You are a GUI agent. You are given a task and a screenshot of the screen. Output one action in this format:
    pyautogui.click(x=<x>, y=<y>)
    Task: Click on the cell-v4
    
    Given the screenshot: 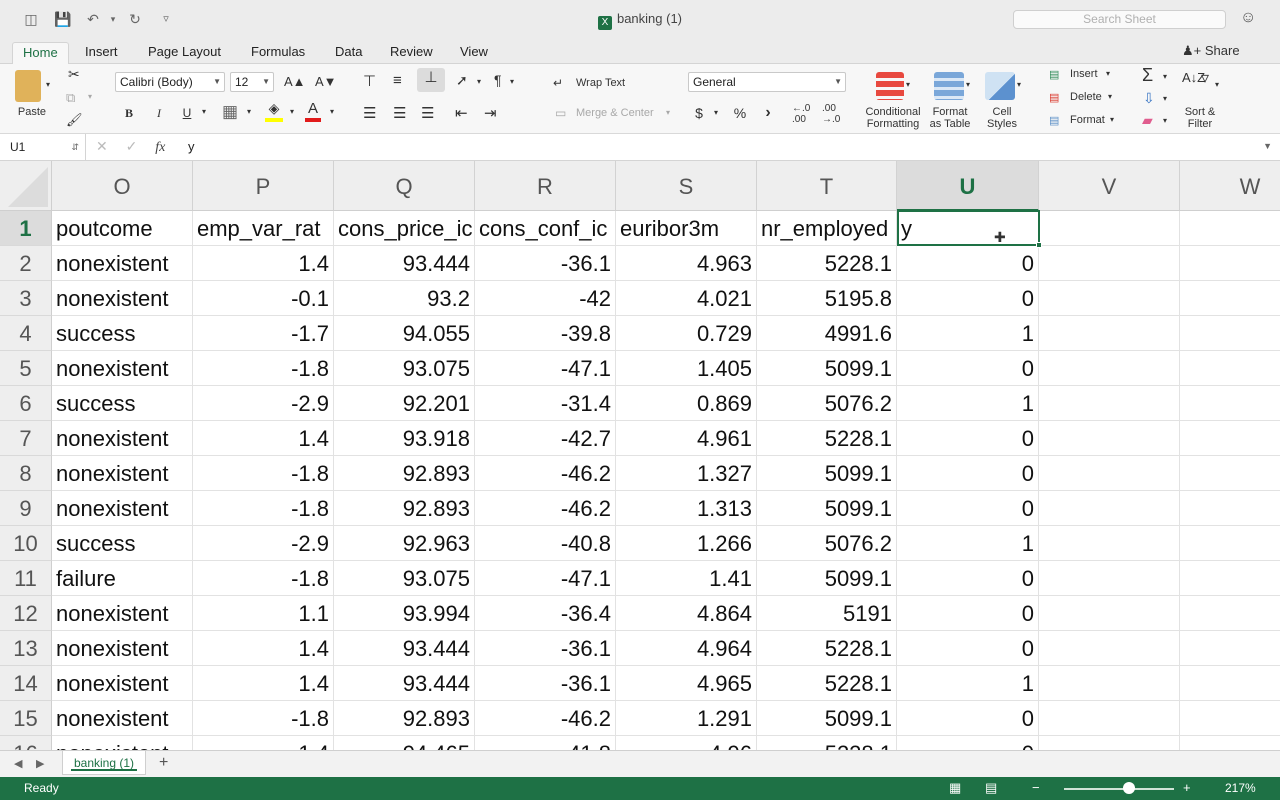 What is the action you would take?
    pyautogui.click(x=1109, y=333)
    